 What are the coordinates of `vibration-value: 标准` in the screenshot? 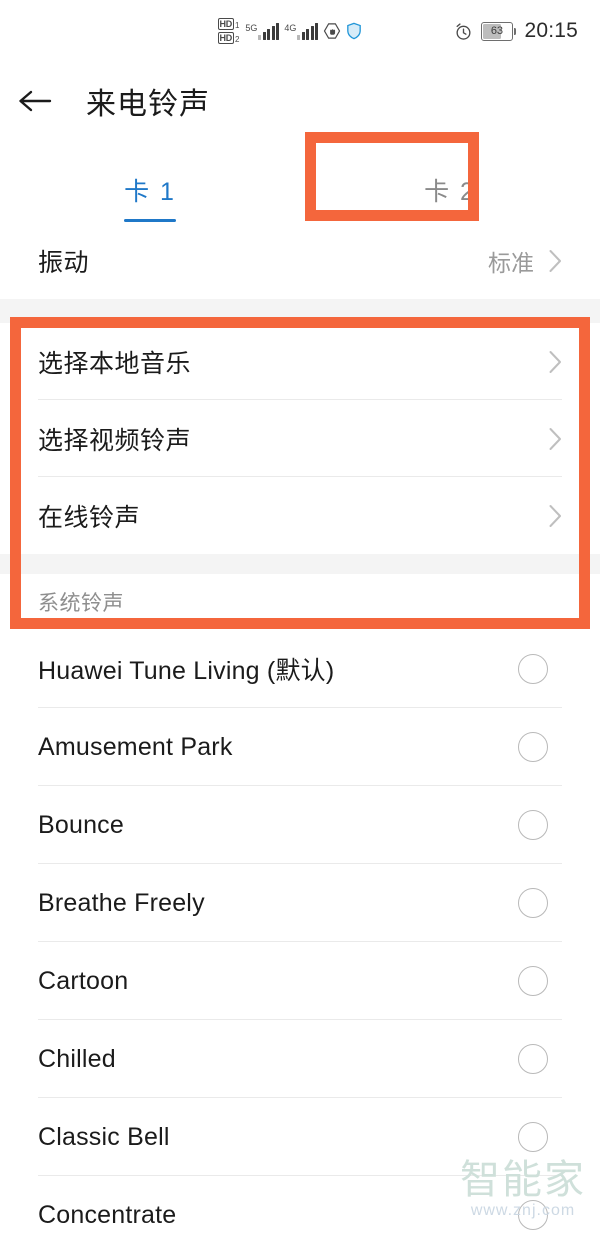 It's located at (511, 262).